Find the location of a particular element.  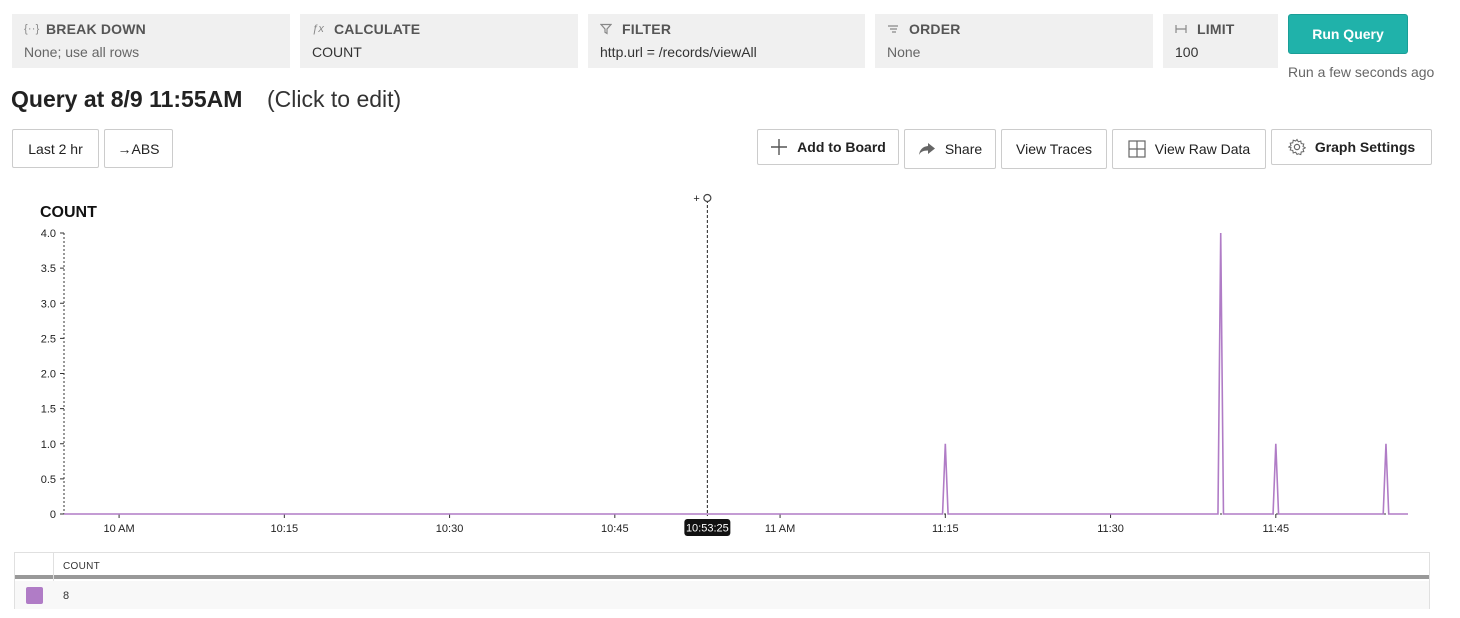

plus-icon is located at coordinates (779, 147).